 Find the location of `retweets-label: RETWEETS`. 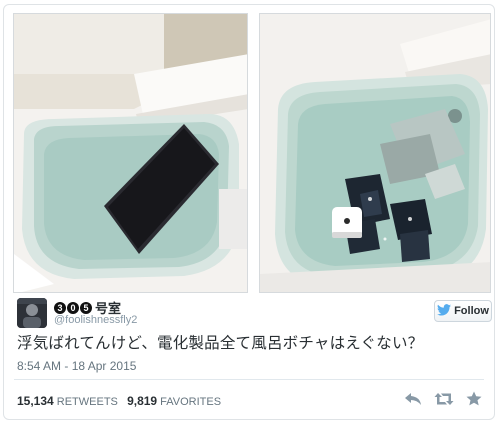

retweets-label: RETWEETS is located at coordinates (87, 402).